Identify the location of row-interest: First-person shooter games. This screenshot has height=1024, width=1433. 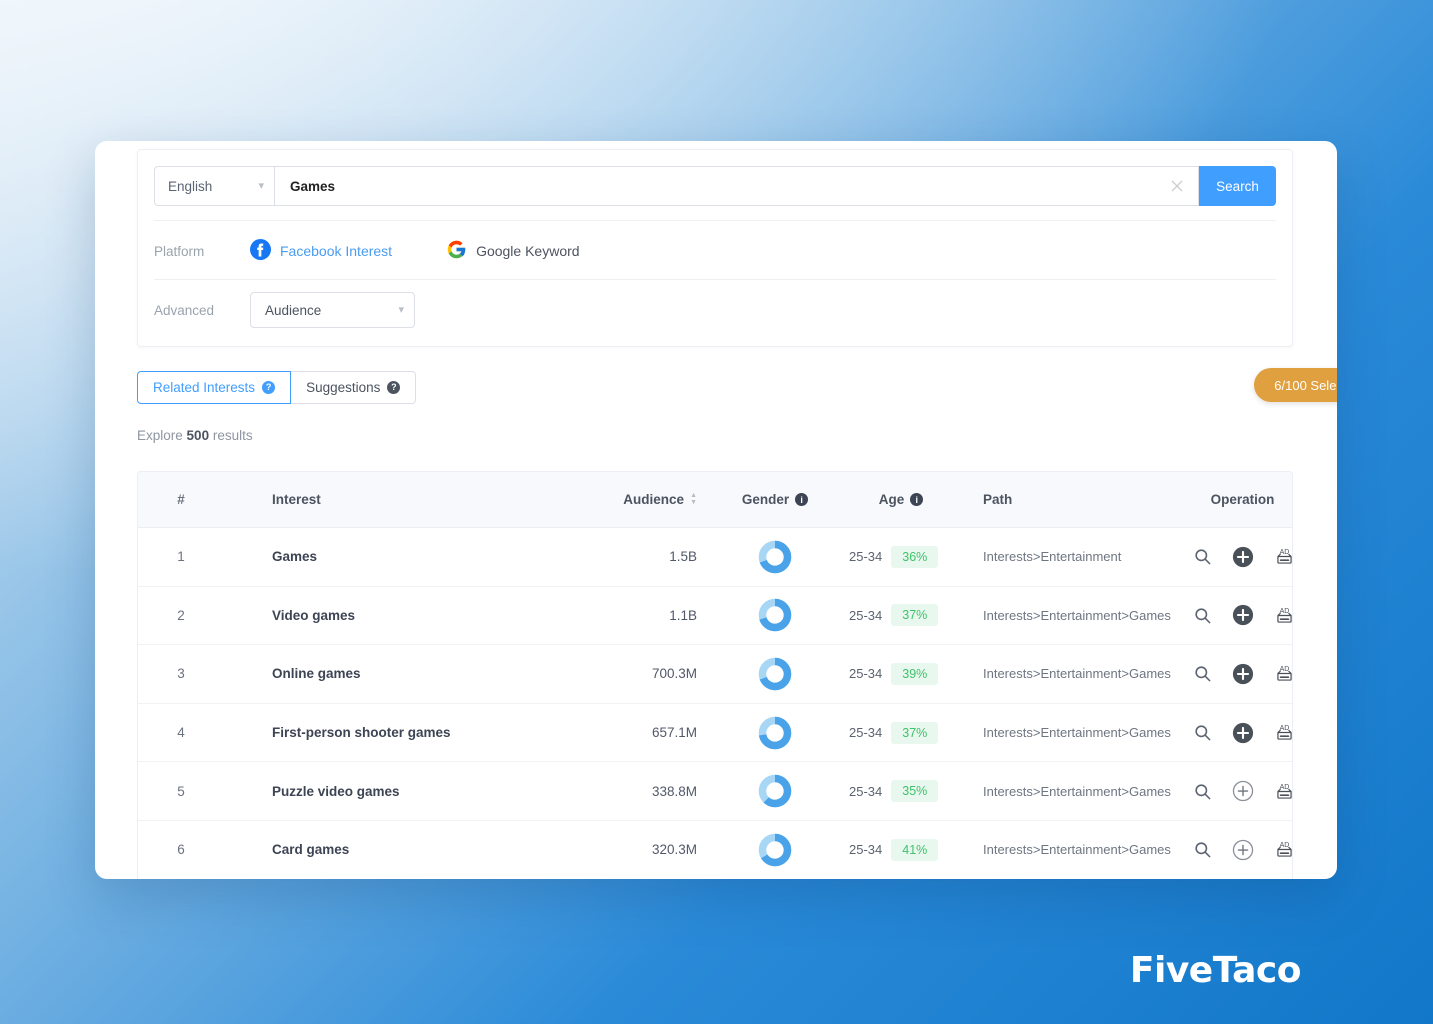
(361, 733).